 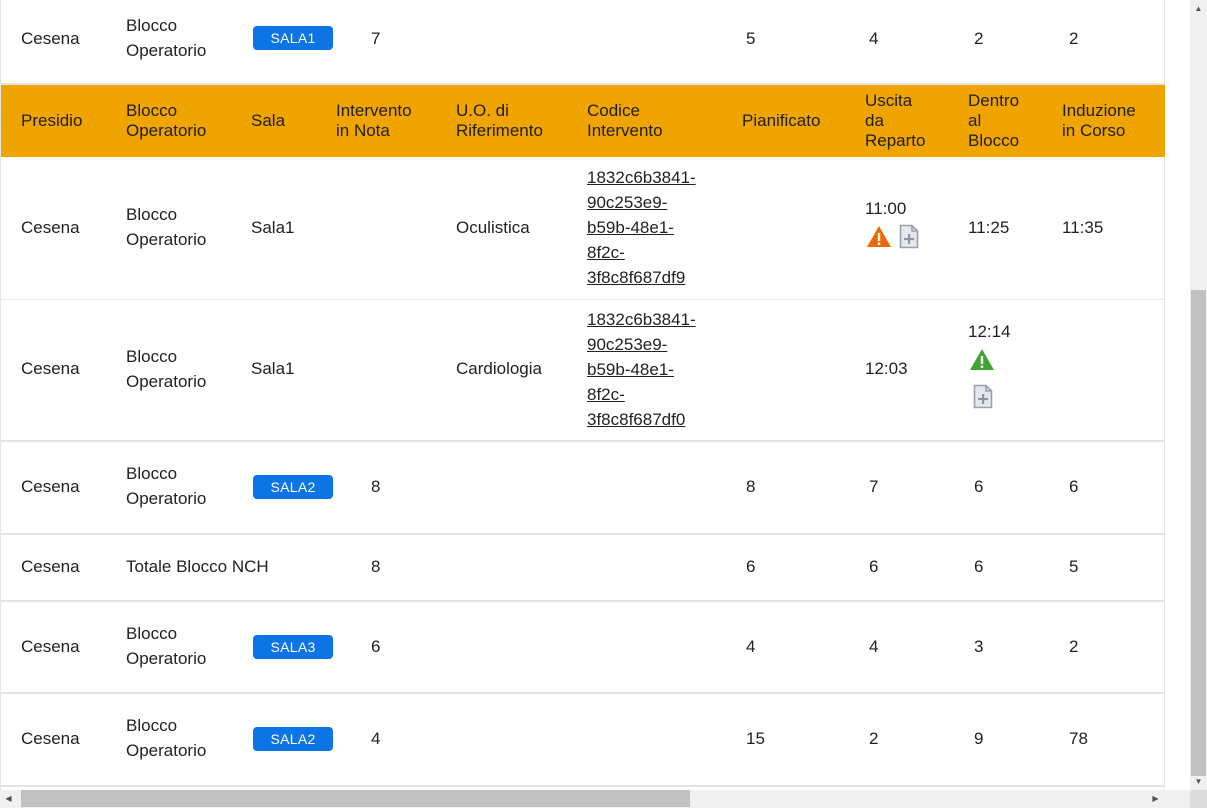 What do you see at coordinates (482, 110) in the screenshot?
I see `header-uo-line1: U.O. di` at bounding box center [482, 110].